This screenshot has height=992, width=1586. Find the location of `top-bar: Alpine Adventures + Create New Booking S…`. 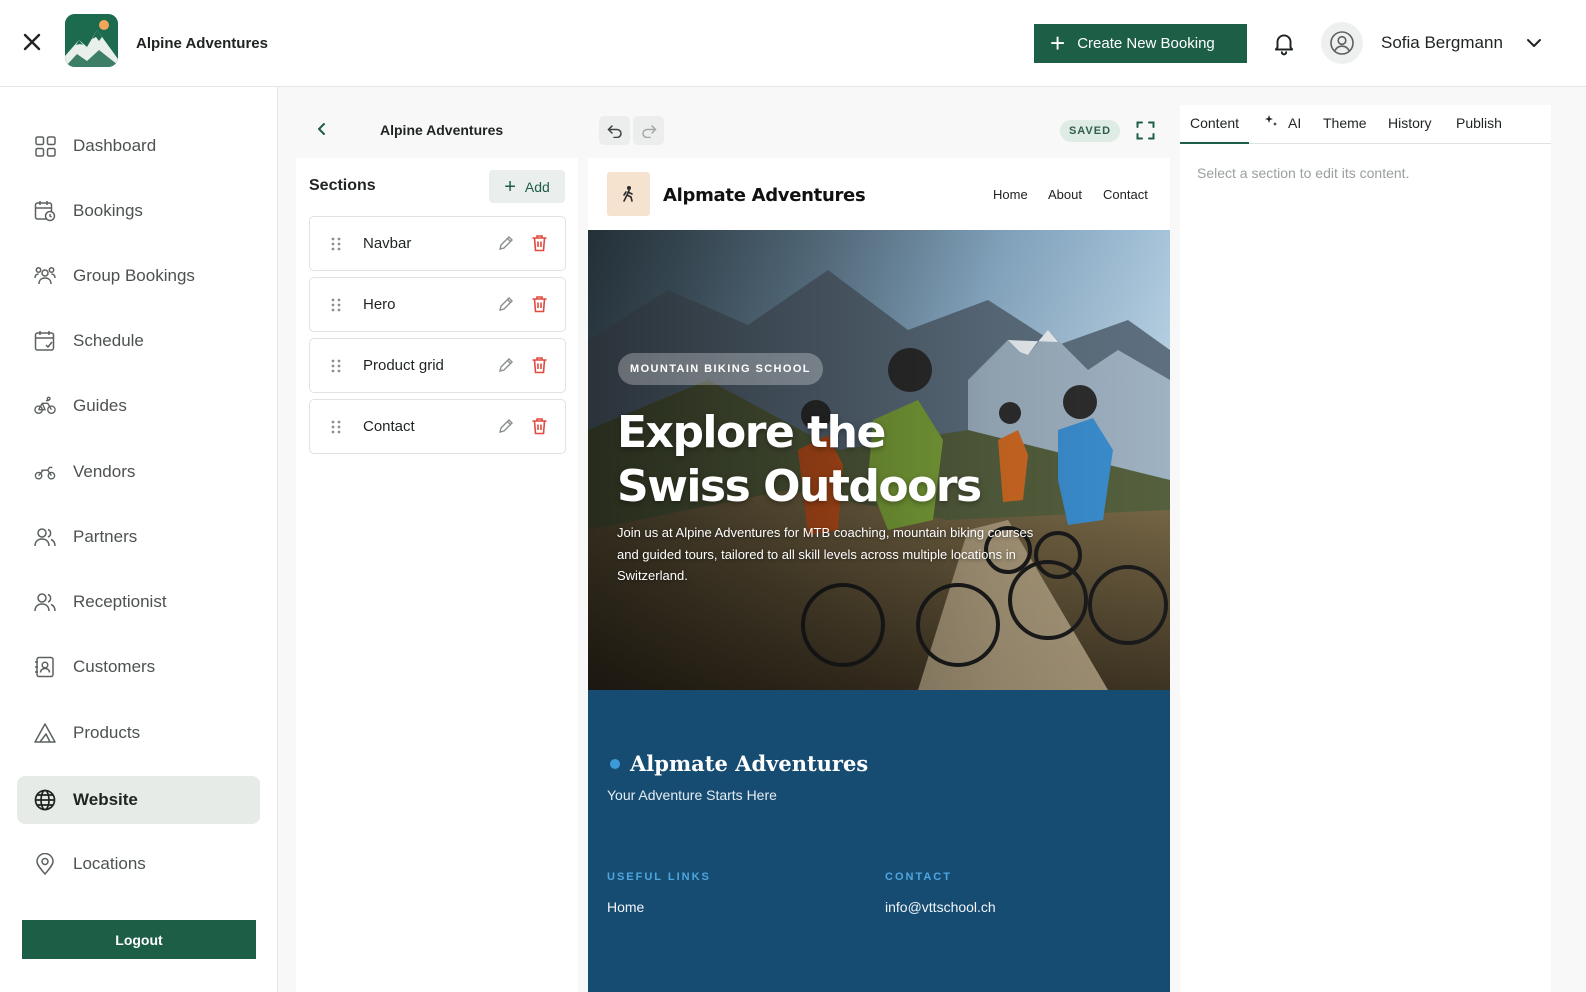

top-bar: Alpine Adventures + Create New Booking S… is located at coordinates (793, 43).